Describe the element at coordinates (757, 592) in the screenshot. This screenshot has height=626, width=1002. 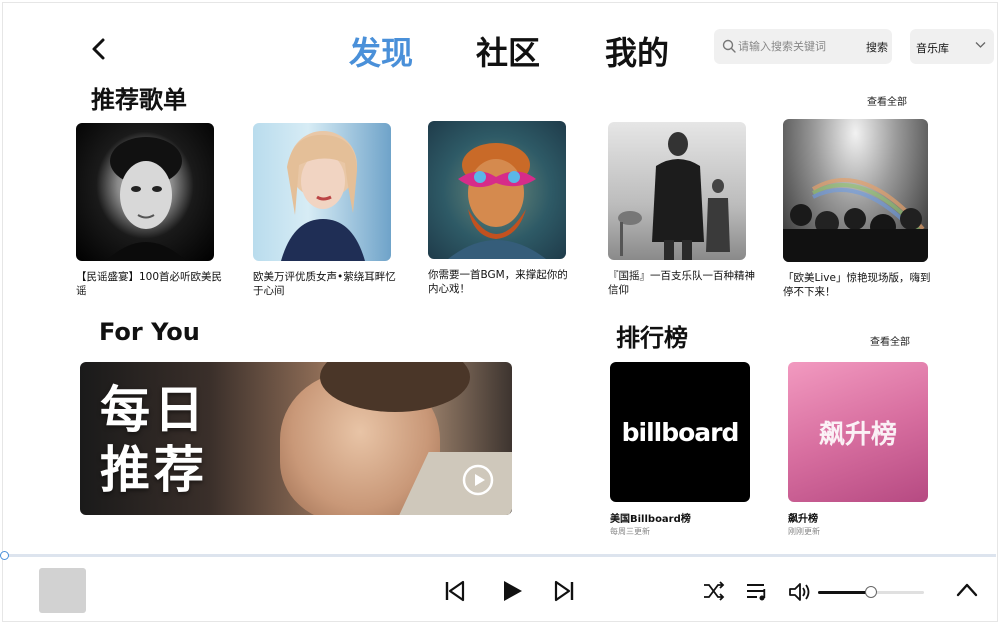
I see `playlist-queue-icon` at that location.